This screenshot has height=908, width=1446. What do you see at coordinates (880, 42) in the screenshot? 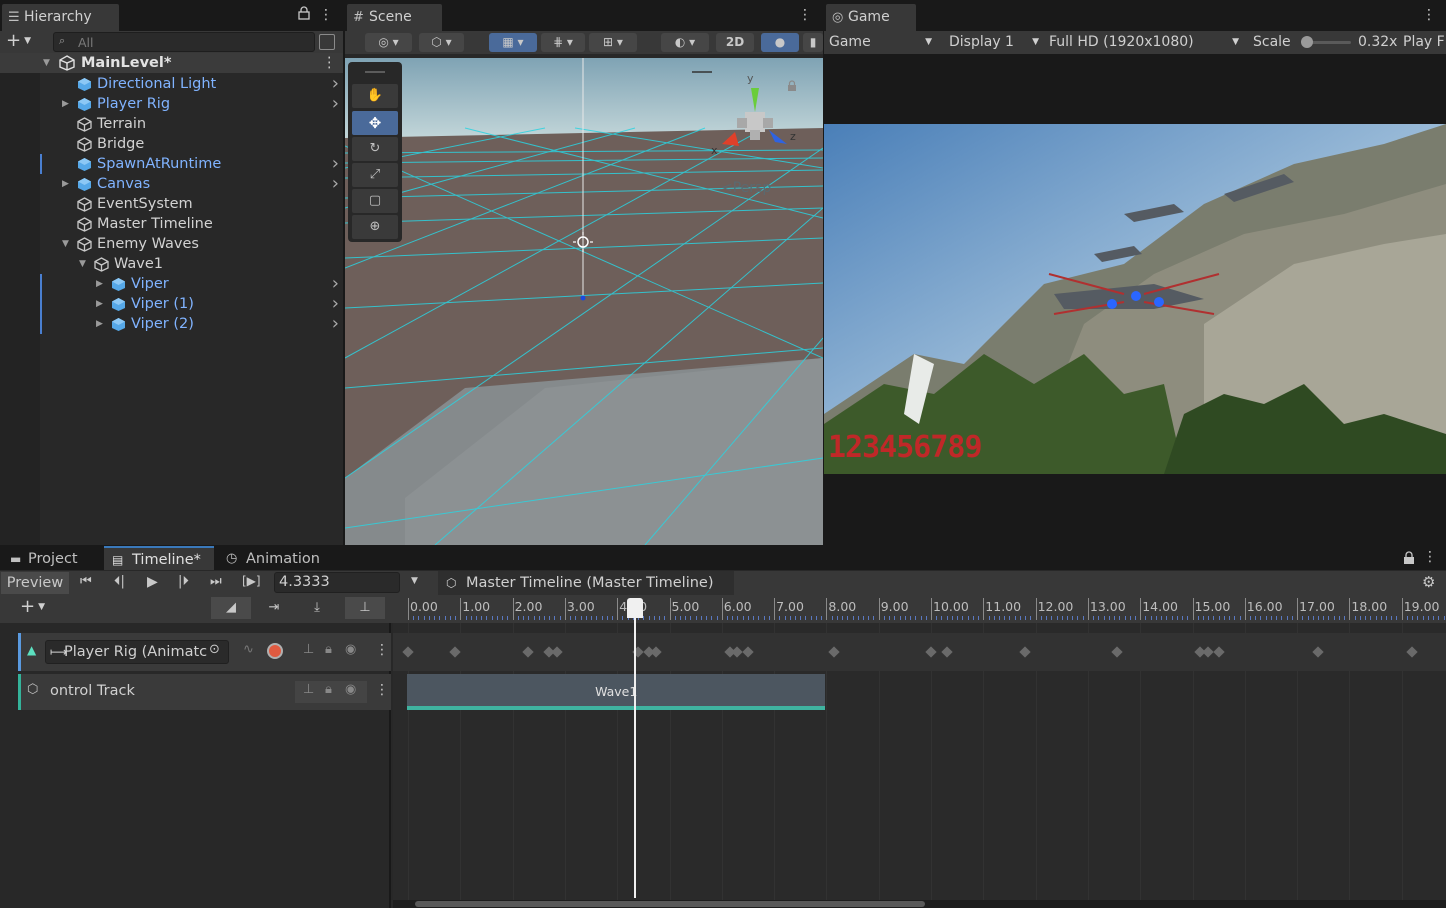
I see `game-view-select: Game ▼` at bounding box center [880, 42].